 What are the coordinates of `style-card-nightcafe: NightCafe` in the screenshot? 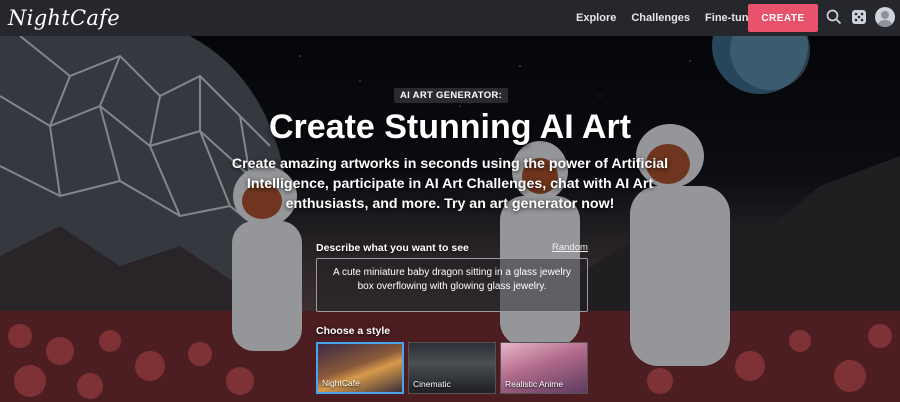 It's located at (360, 368).